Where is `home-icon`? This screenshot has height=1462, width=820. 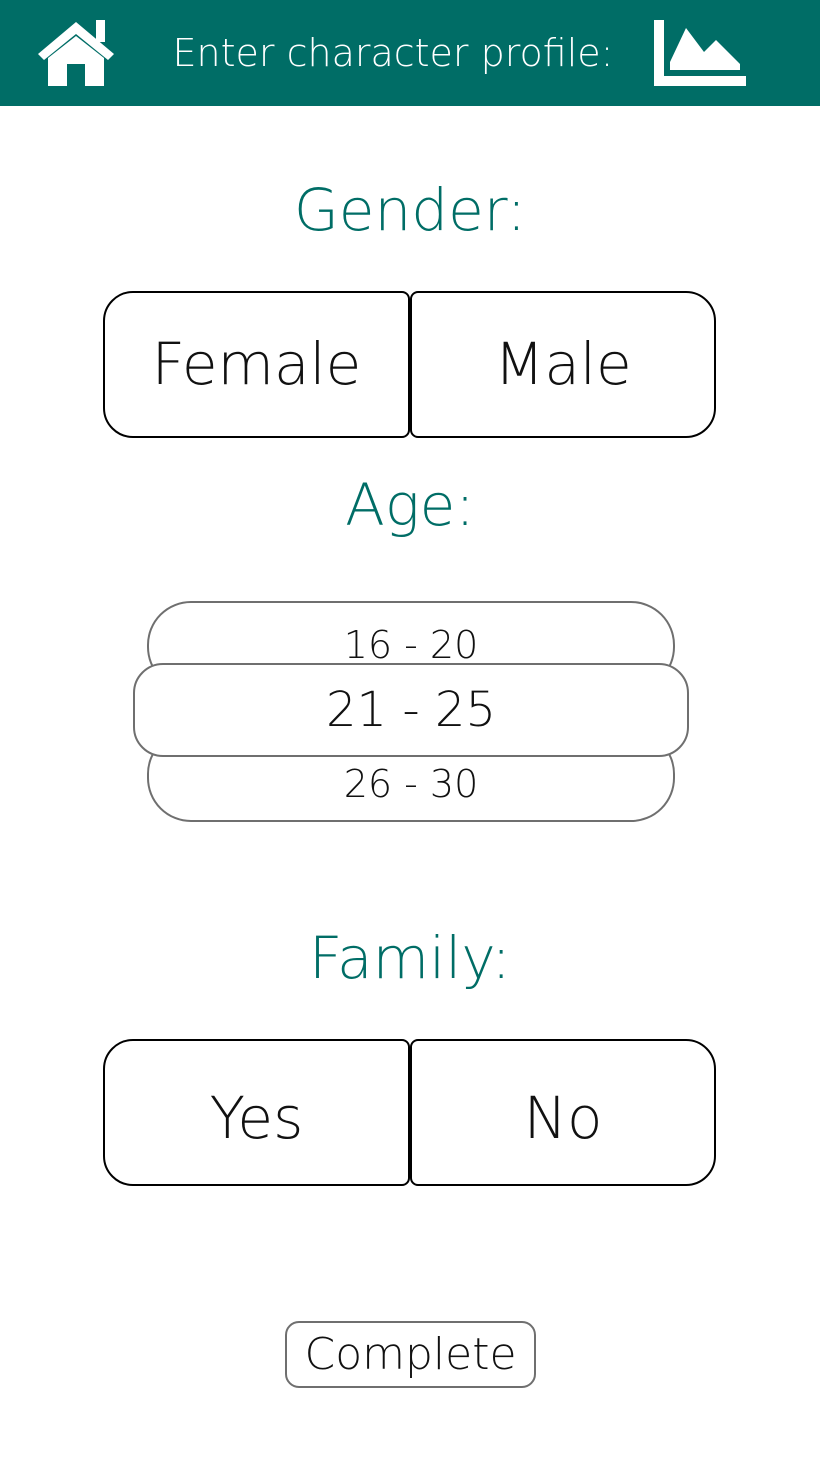
home-icon is located at coordinates (76, 53).